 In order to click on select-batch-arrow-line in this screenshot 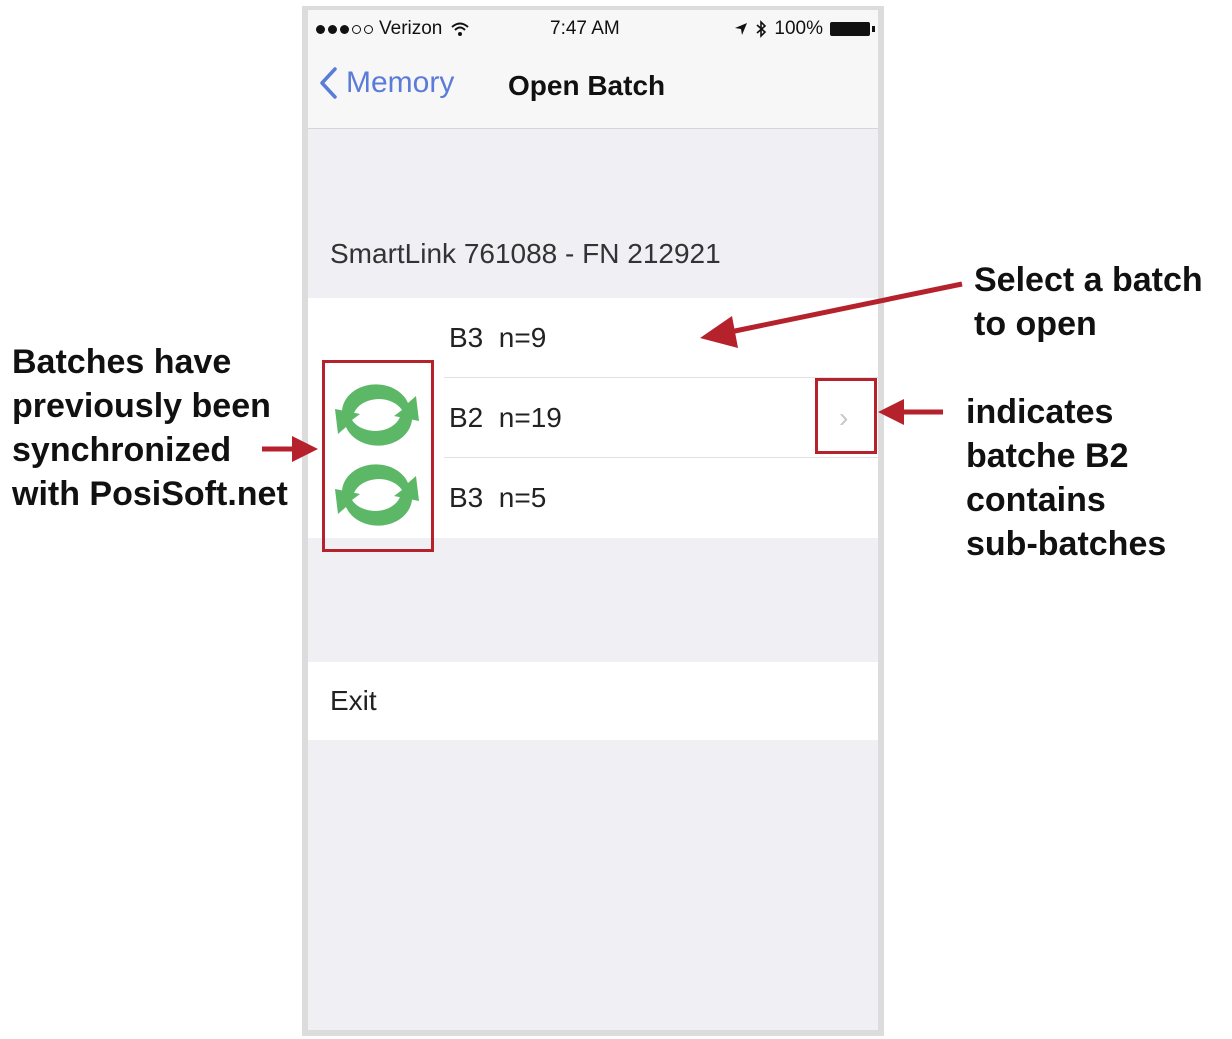, I will do `click(846, 308)`.